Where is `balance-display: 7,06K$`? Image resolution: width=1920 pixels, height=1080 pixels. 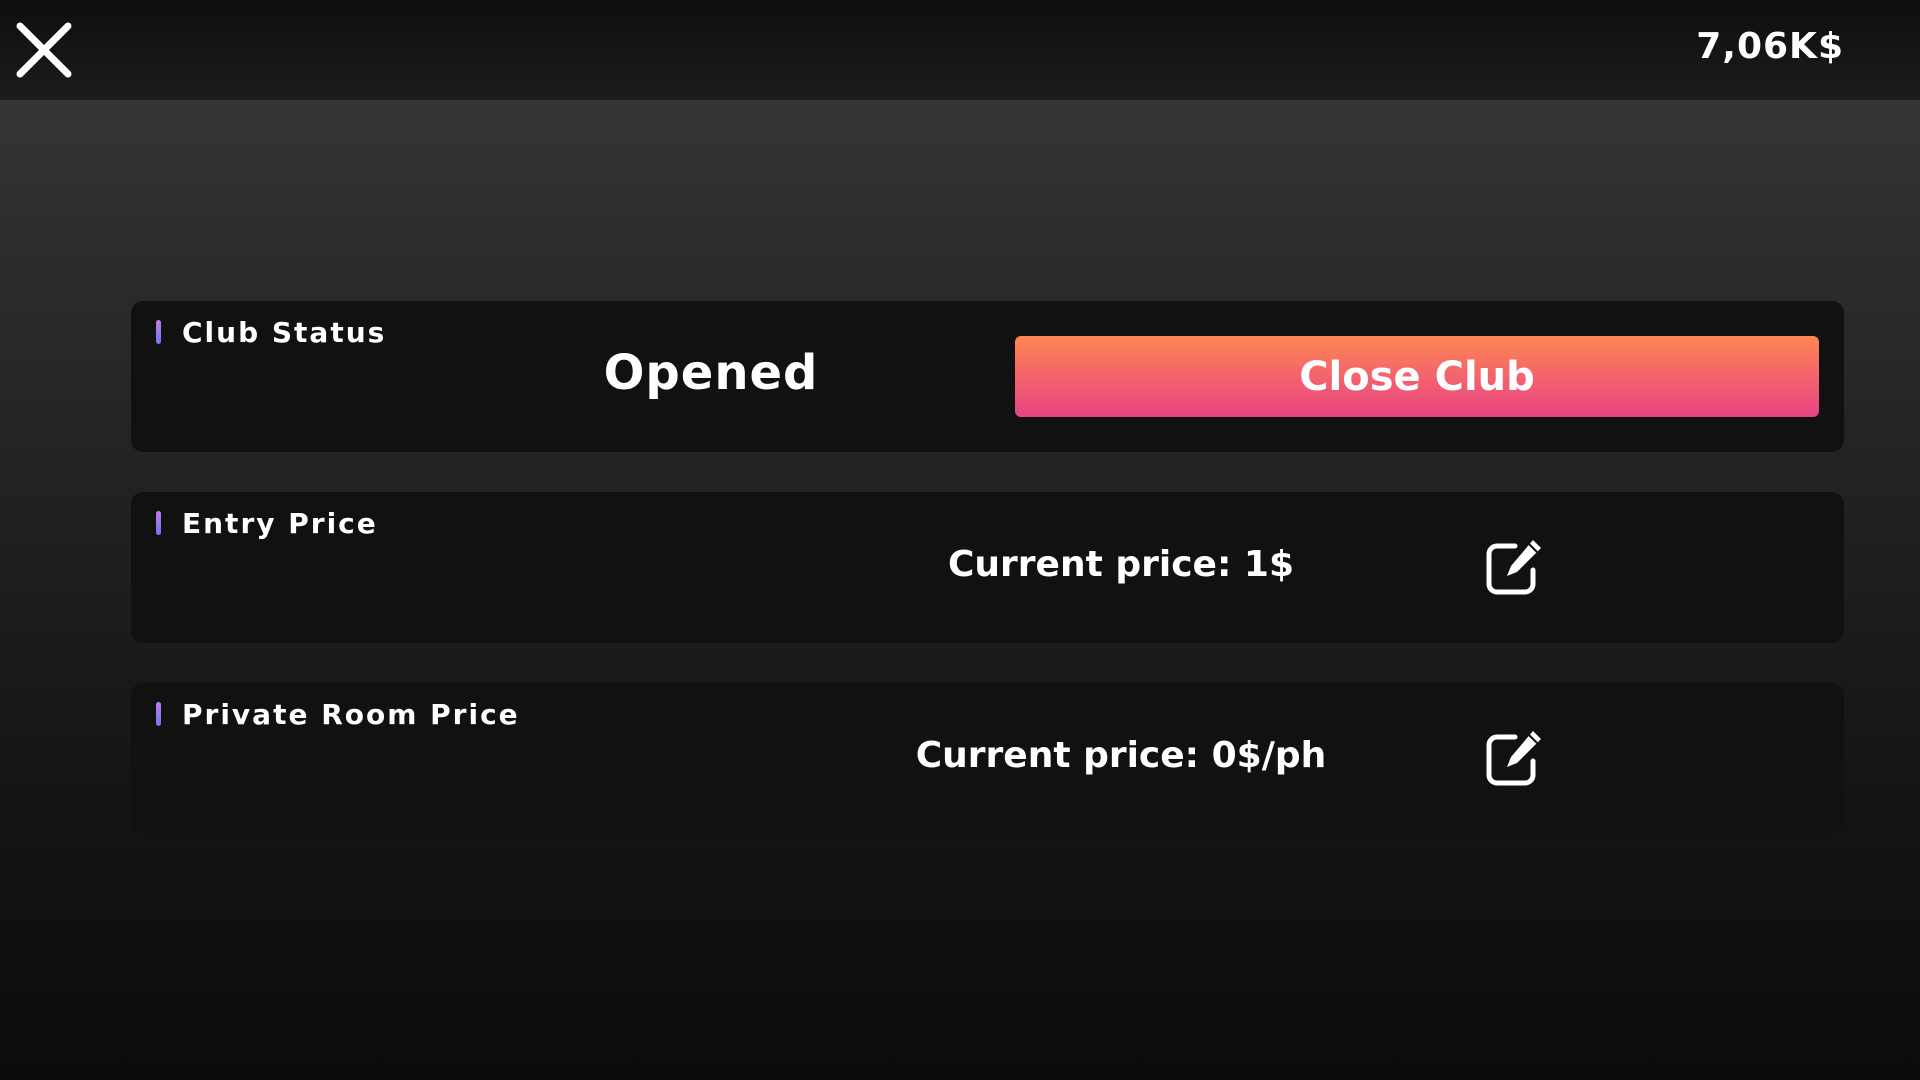 balance-display: 7,06K$ is located at coordinates (1770, 46).